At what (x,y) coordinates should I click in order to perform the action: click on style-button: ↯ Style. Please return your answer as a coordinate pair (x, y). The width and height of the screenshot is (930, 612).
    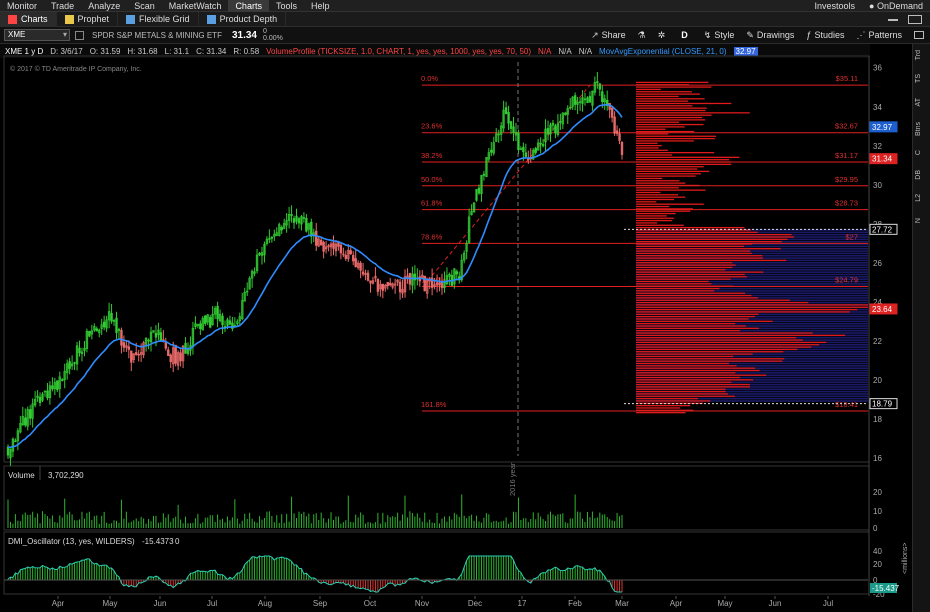
    Looking at the image, I should click on (719, 35).